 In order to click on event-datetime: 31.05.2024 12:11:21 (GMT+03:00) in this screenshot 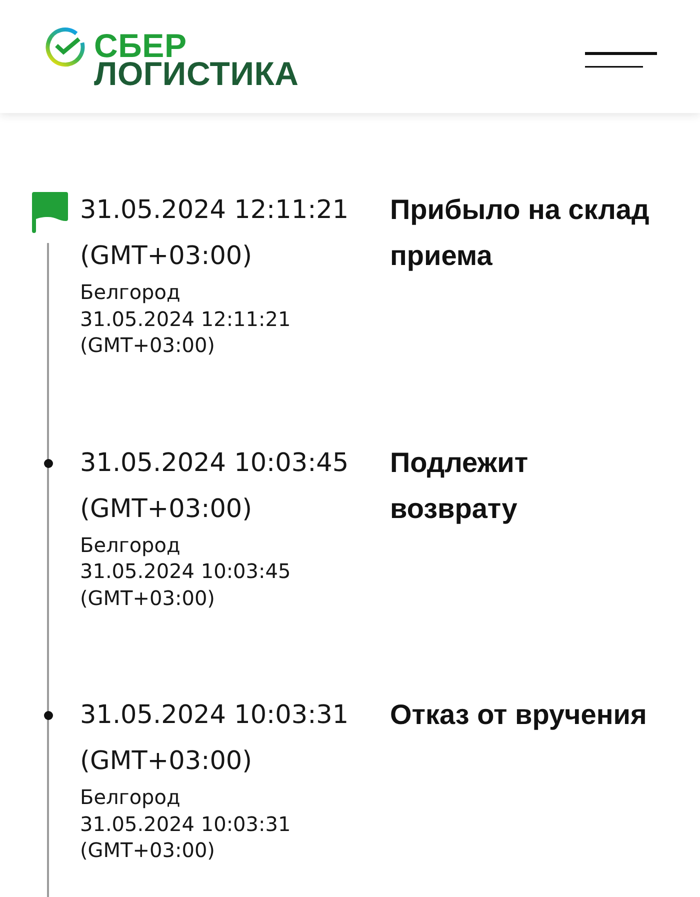, I will do `click(215, 233)`.